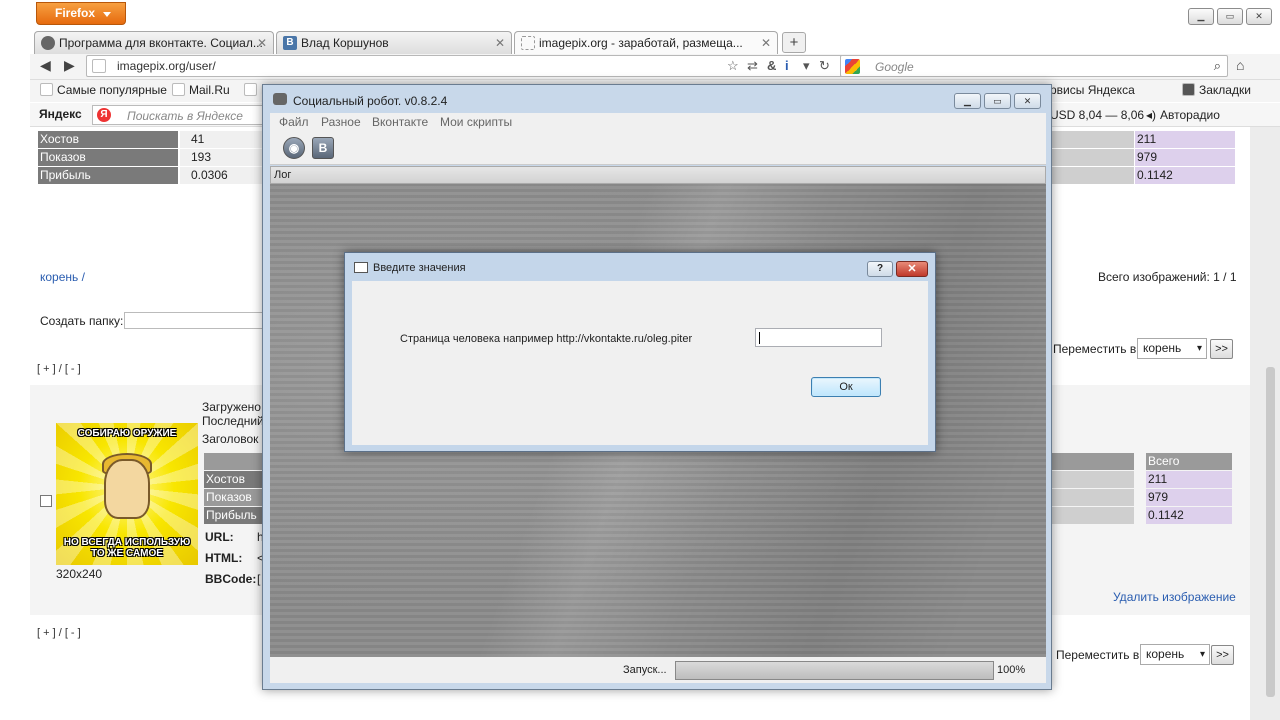 The image size is (1280, 720). Describe the element at coordinates (912, 269) in the screenshot. I see `dialog-close-button: ✕` at that location.